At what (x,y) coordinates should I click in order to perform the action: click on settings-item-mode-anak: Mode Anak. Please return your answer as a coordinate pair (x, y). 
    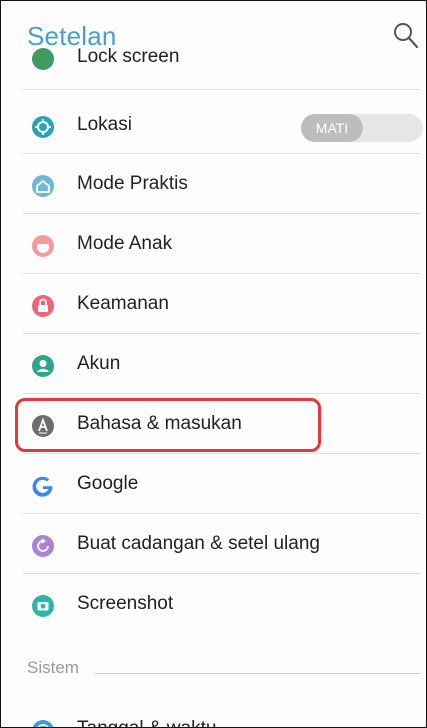
    Looking at the image, I should click on (213, 246).